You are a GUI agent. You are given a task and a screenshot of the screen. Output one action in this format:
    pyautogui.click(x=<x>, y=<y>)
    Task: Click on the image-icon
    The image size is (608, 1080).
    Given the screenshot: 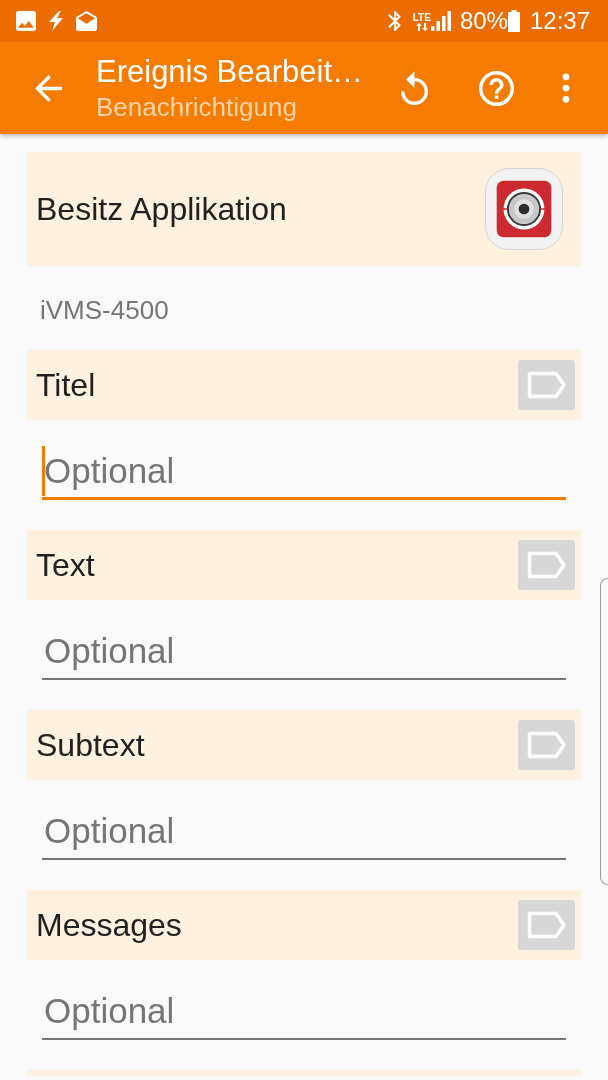 What is the action you would take?
    pyautogui.click(x=26, y=21)
    